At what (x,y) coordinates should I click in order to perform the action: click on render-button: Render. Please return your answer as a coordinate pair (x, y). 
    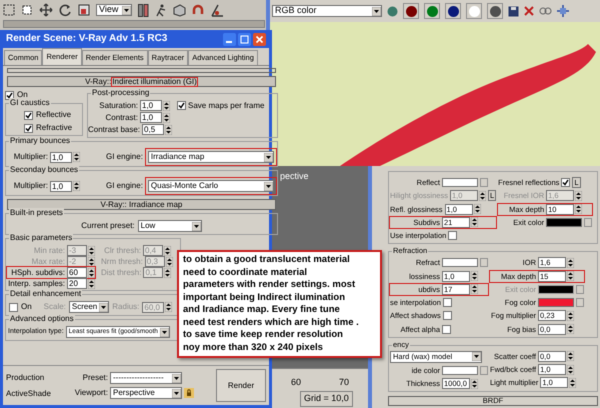
    Looking at the image, I should click on (241, 385).